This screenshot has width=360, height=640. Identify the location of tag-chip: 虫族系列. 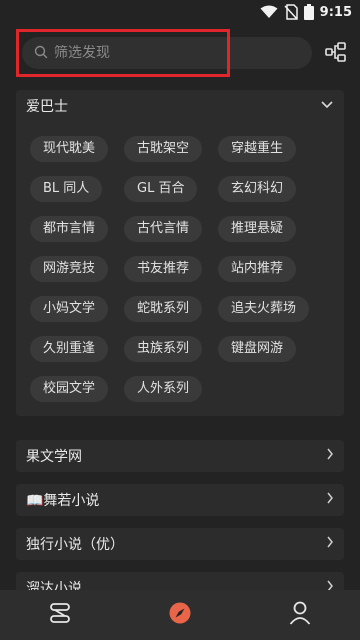
(163, 349).